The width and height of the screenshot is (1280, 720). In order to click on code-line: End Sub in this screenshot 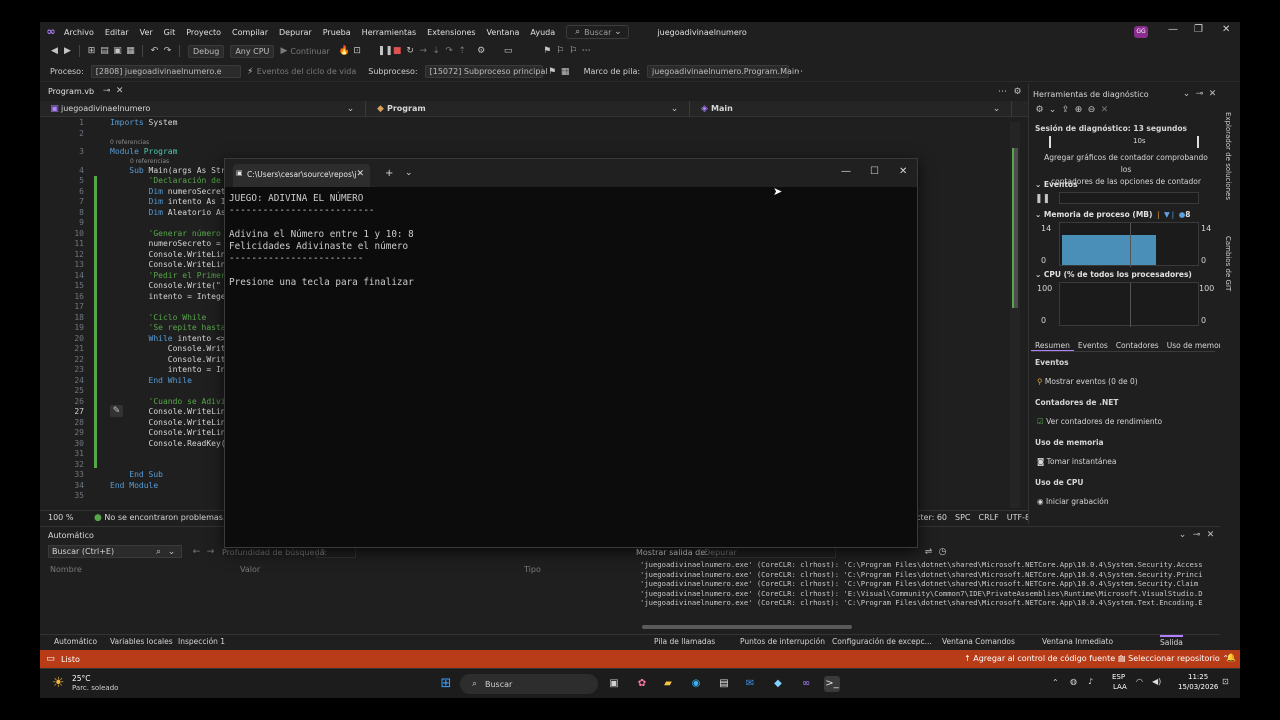, I will do `click(136, 474)`.